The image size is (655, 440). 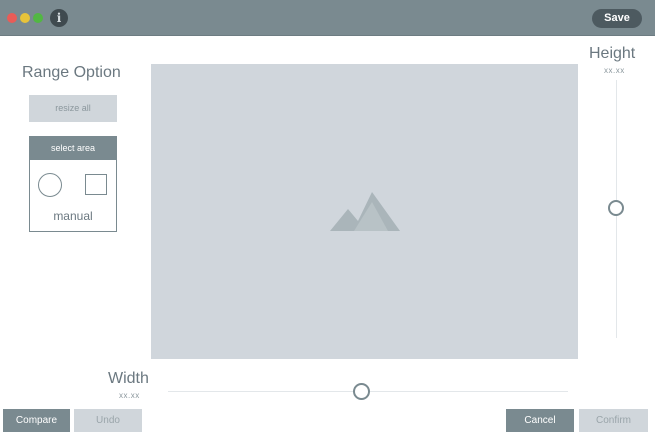 I want to click on range-option-title: Range Option, so click(x=71, y=72).